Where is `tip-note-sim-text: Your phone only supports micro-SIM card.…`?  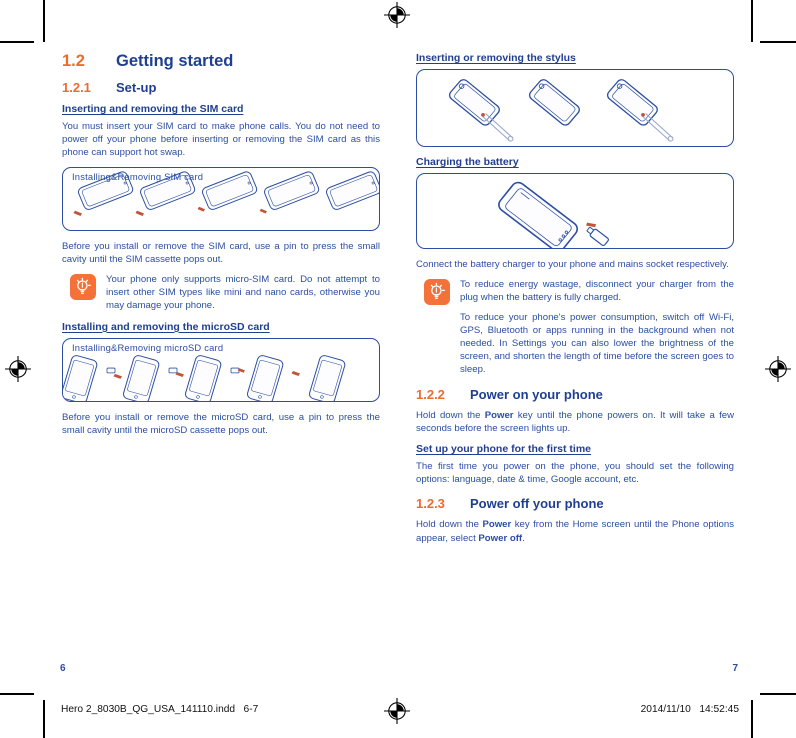
tip-note-sim-text: Your phone only supports micro-SIM card.… is located at coordinates (243, 293).